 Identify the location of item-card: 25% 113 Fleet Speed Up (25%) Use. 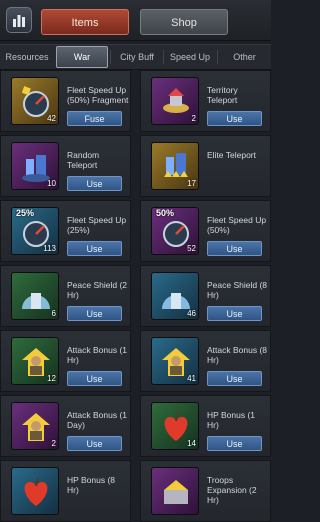
(65, 231).